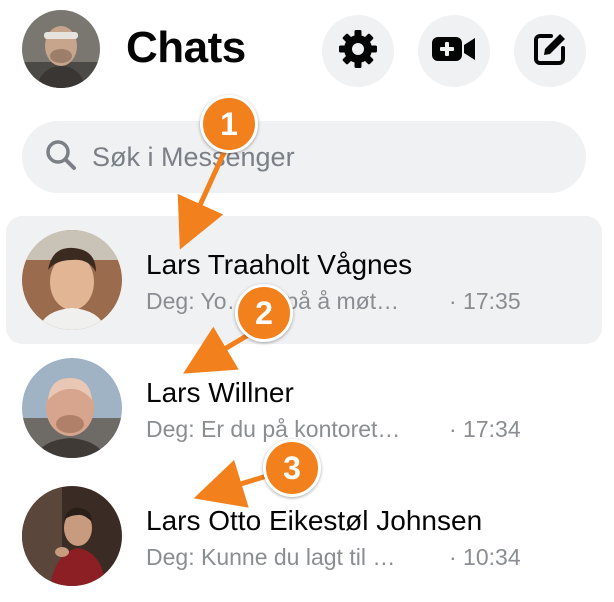  I want to click on compose-icon, so click(550, 51).